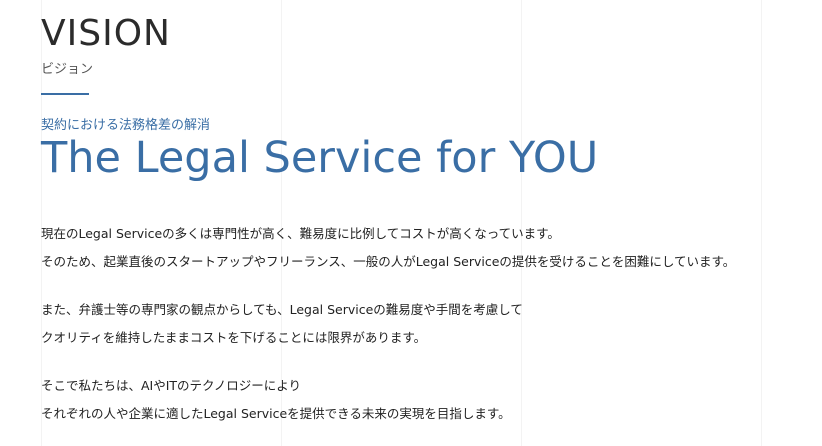 Image resolution: width=822 pixels, height=446 pixels. What do you see at coordinates (234, 337) in the screenshot?
I see `paragraph-line: クオリティを維持したままコストを下げることには限界があります。` at bounding box center [234, 337].